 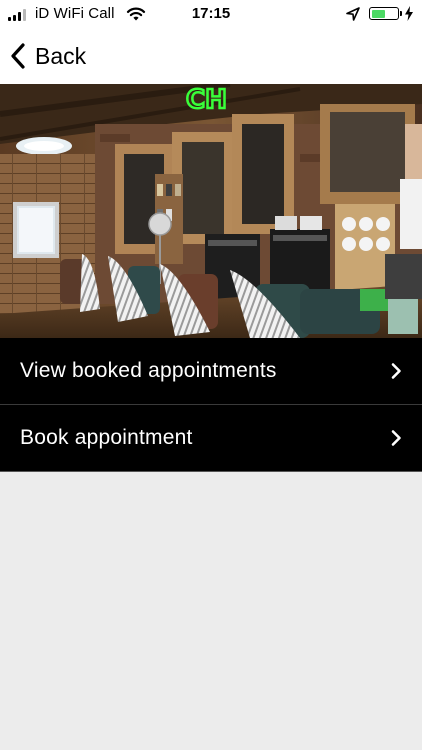 I want to click on charging-bolt-icon, so click(x=409, y=13).